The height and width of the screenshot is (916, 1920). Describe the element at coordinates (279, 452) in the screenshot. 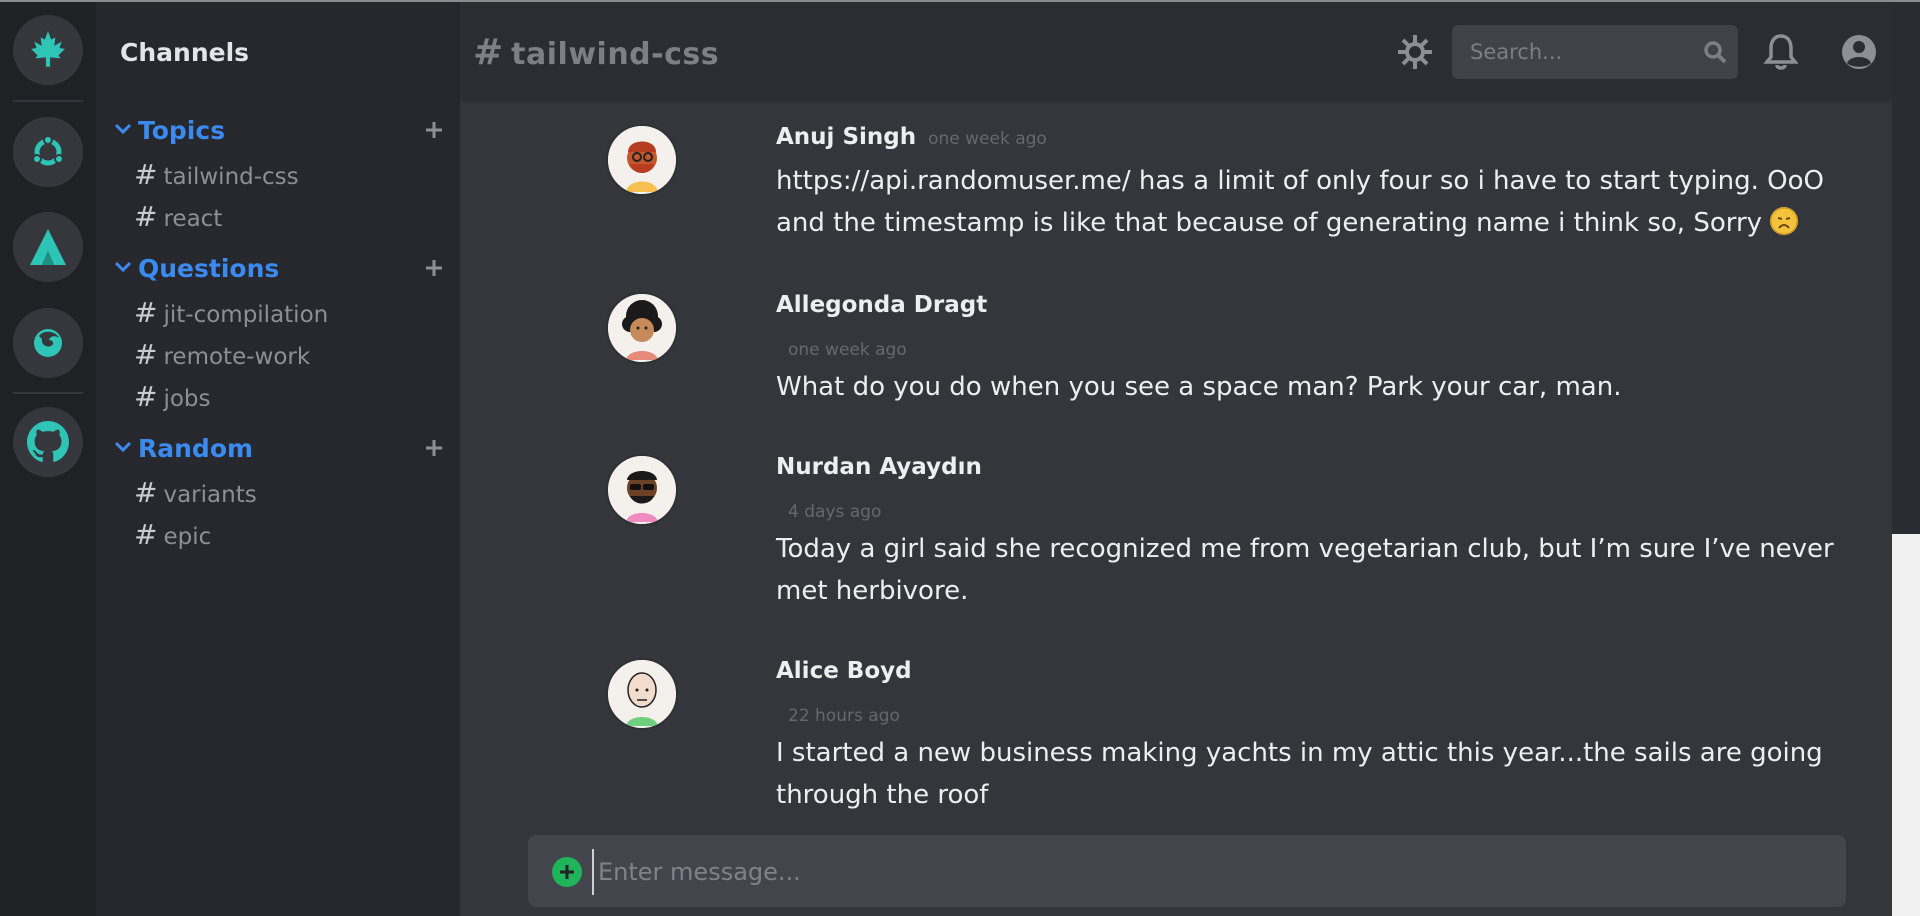

I see `group-random: Random` at that location.